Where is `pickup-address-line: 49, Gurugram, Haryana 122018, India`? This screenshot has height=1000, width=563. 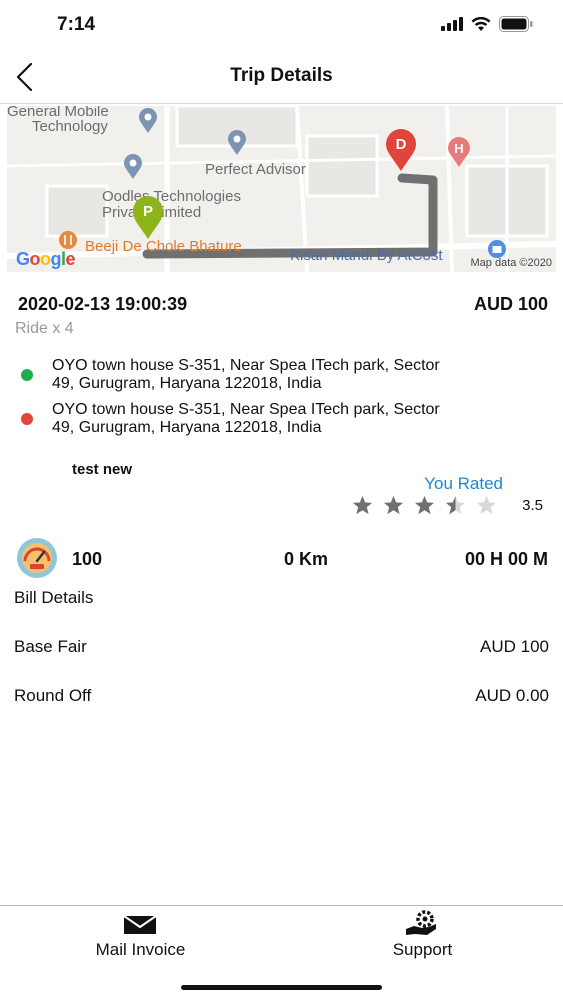 pickup-address-line: 49, Gurugram, Haryana 122018, India is located at coordinates (187, 383).